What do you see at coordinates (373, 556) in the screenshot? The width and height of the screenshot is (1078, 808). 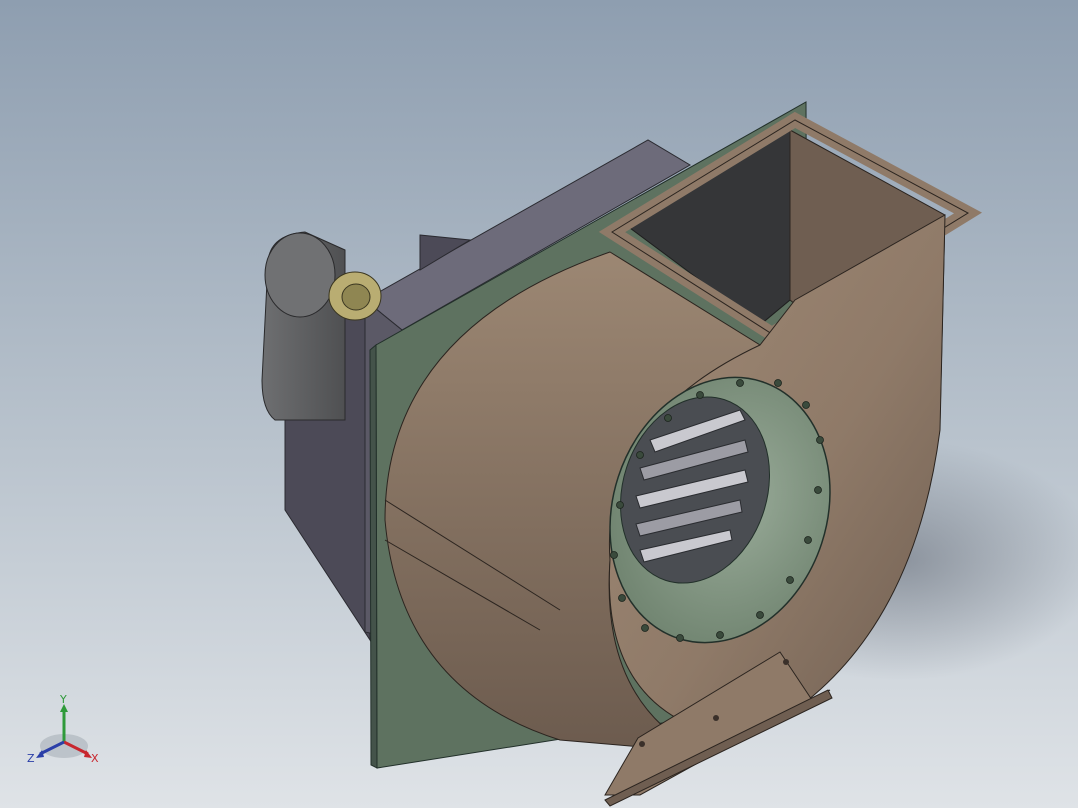 I see `backplate-edge` at bounding box center [373, 556].